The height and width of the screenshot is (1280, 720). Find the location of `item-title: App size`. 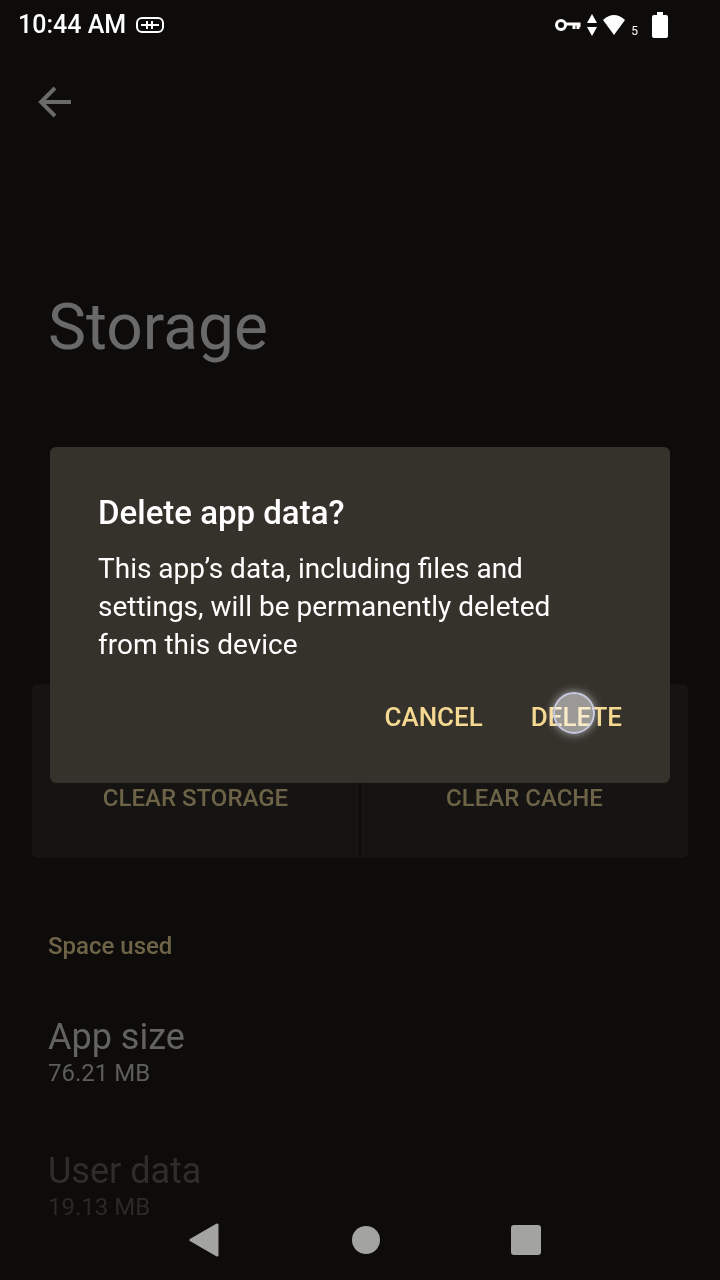

item-title: App size is located at coordinates (116, 1037).